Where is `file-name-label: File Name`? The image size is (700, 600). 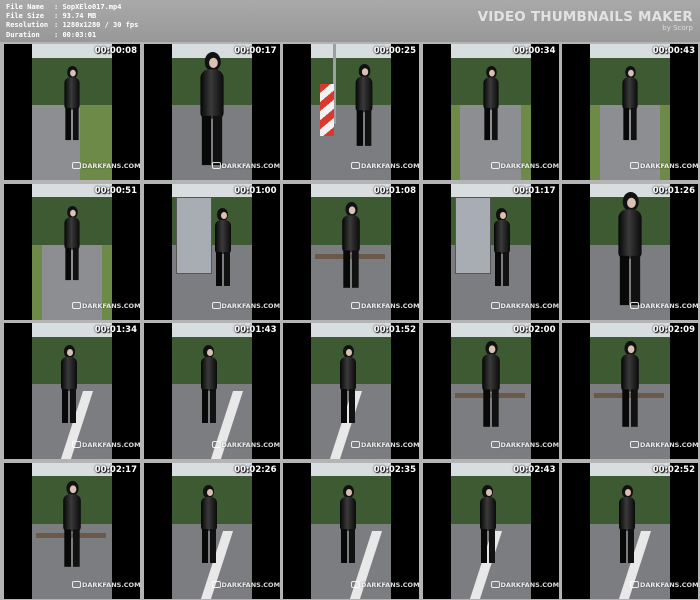 file-name-label: File Name is located at coordinates (25, 7).